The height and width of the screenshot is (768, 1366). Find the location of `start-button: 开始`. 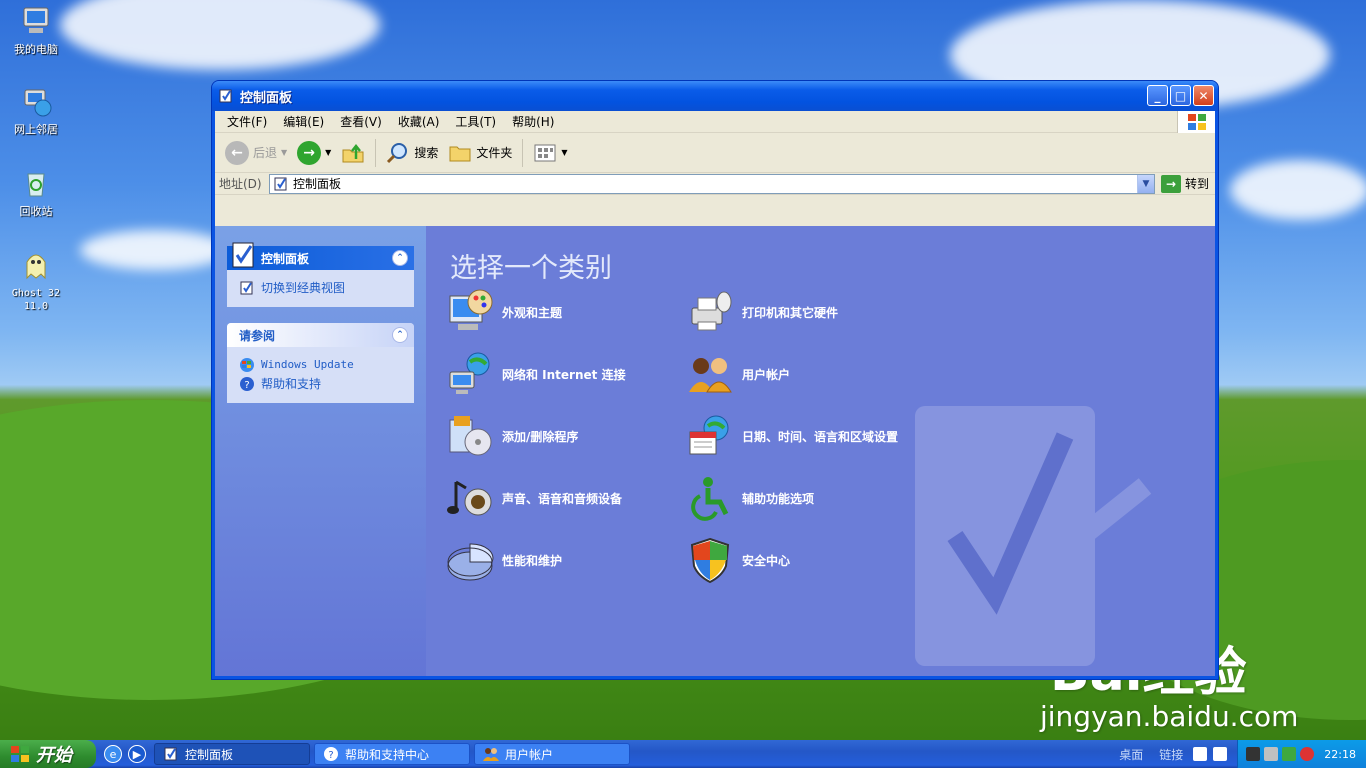

start-button: 开始 is located at coordinates (48, 754).